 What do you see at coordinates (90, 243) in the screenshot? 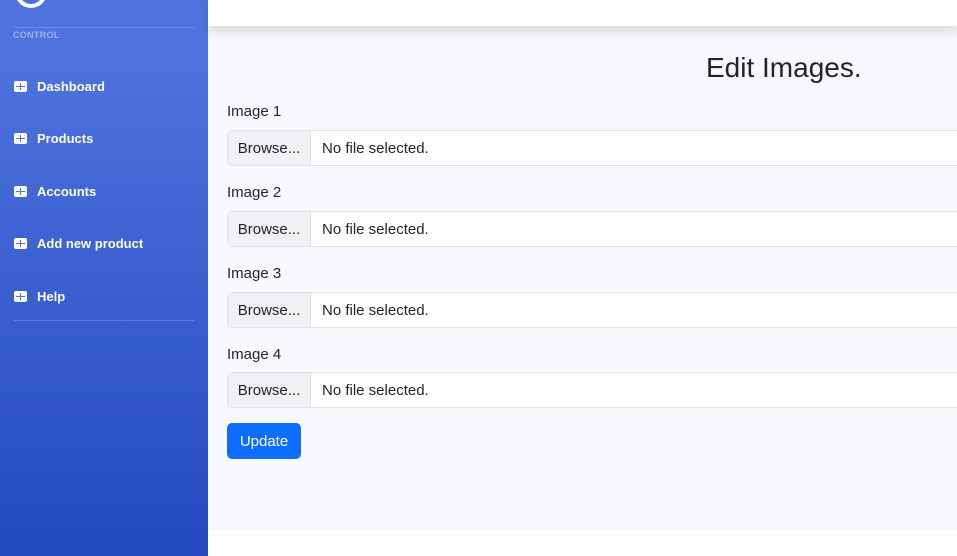
I see `sidebar-item-label: Add new product` at bounding box center [90, 243].